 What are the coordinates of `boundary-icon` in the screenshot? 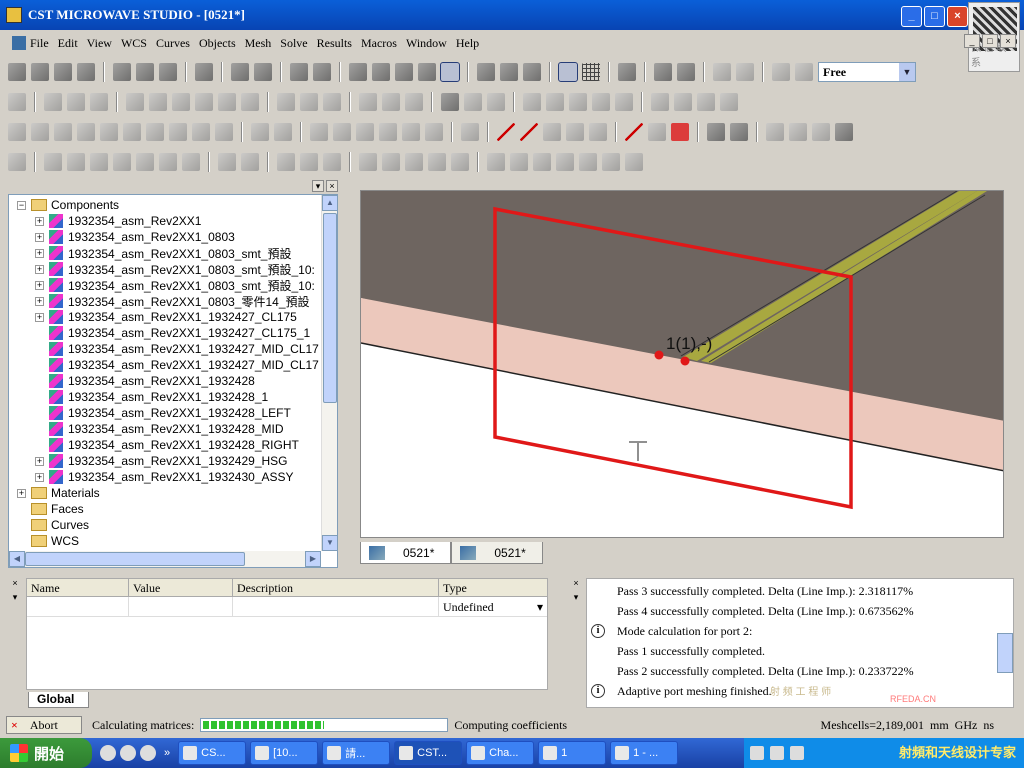 It's located at (365, 132).